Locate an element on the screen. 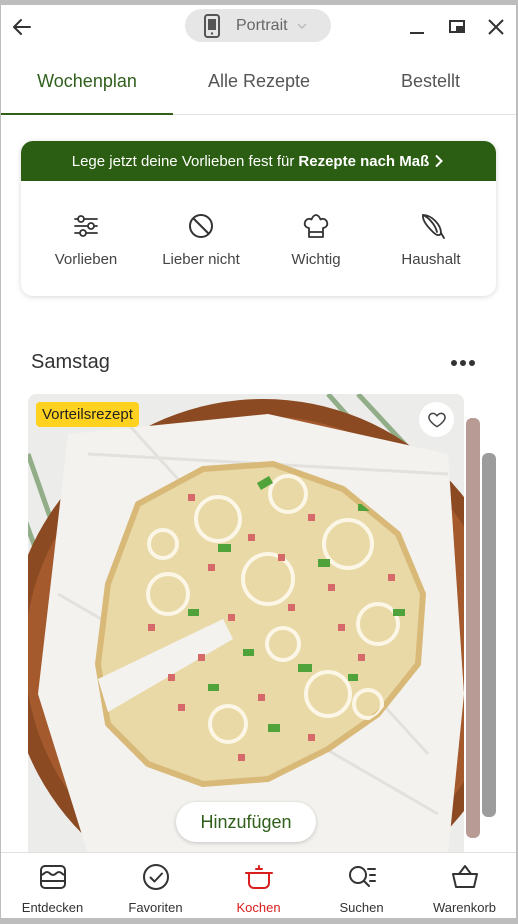  check-circle-icon is located at coordinates (155, 877).